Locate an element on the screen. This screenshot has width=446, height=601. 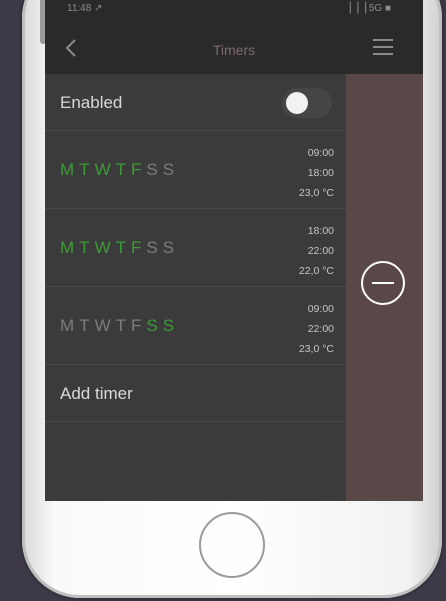
timer-row: MTWTFSS 09:00 18:00 23,0 °C is located at coordinates (195, 170).